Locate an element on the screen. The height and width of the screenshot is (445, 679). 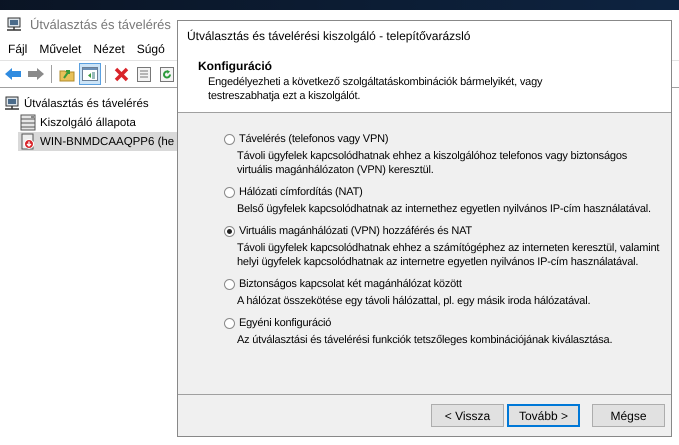
menu-item: Súgó is located at coordinates (150, 49).